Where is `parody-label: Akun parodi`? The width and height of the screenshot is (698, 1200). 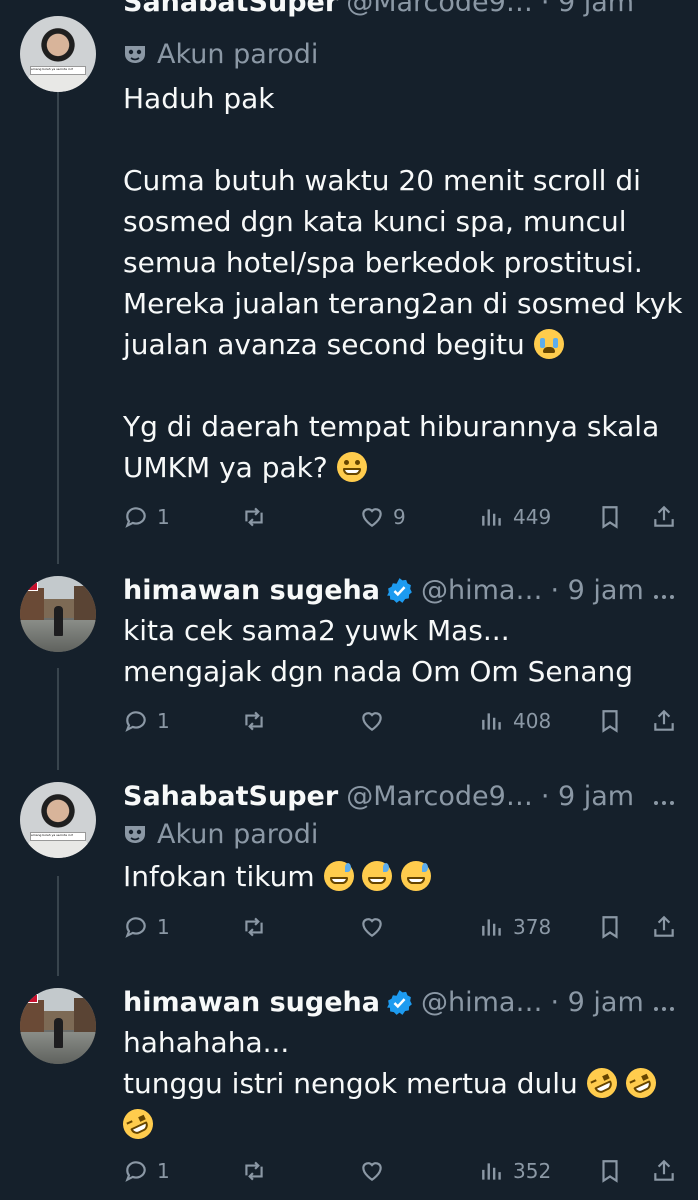
parody-label: Akun parodi is located at coordinates (220, 834).